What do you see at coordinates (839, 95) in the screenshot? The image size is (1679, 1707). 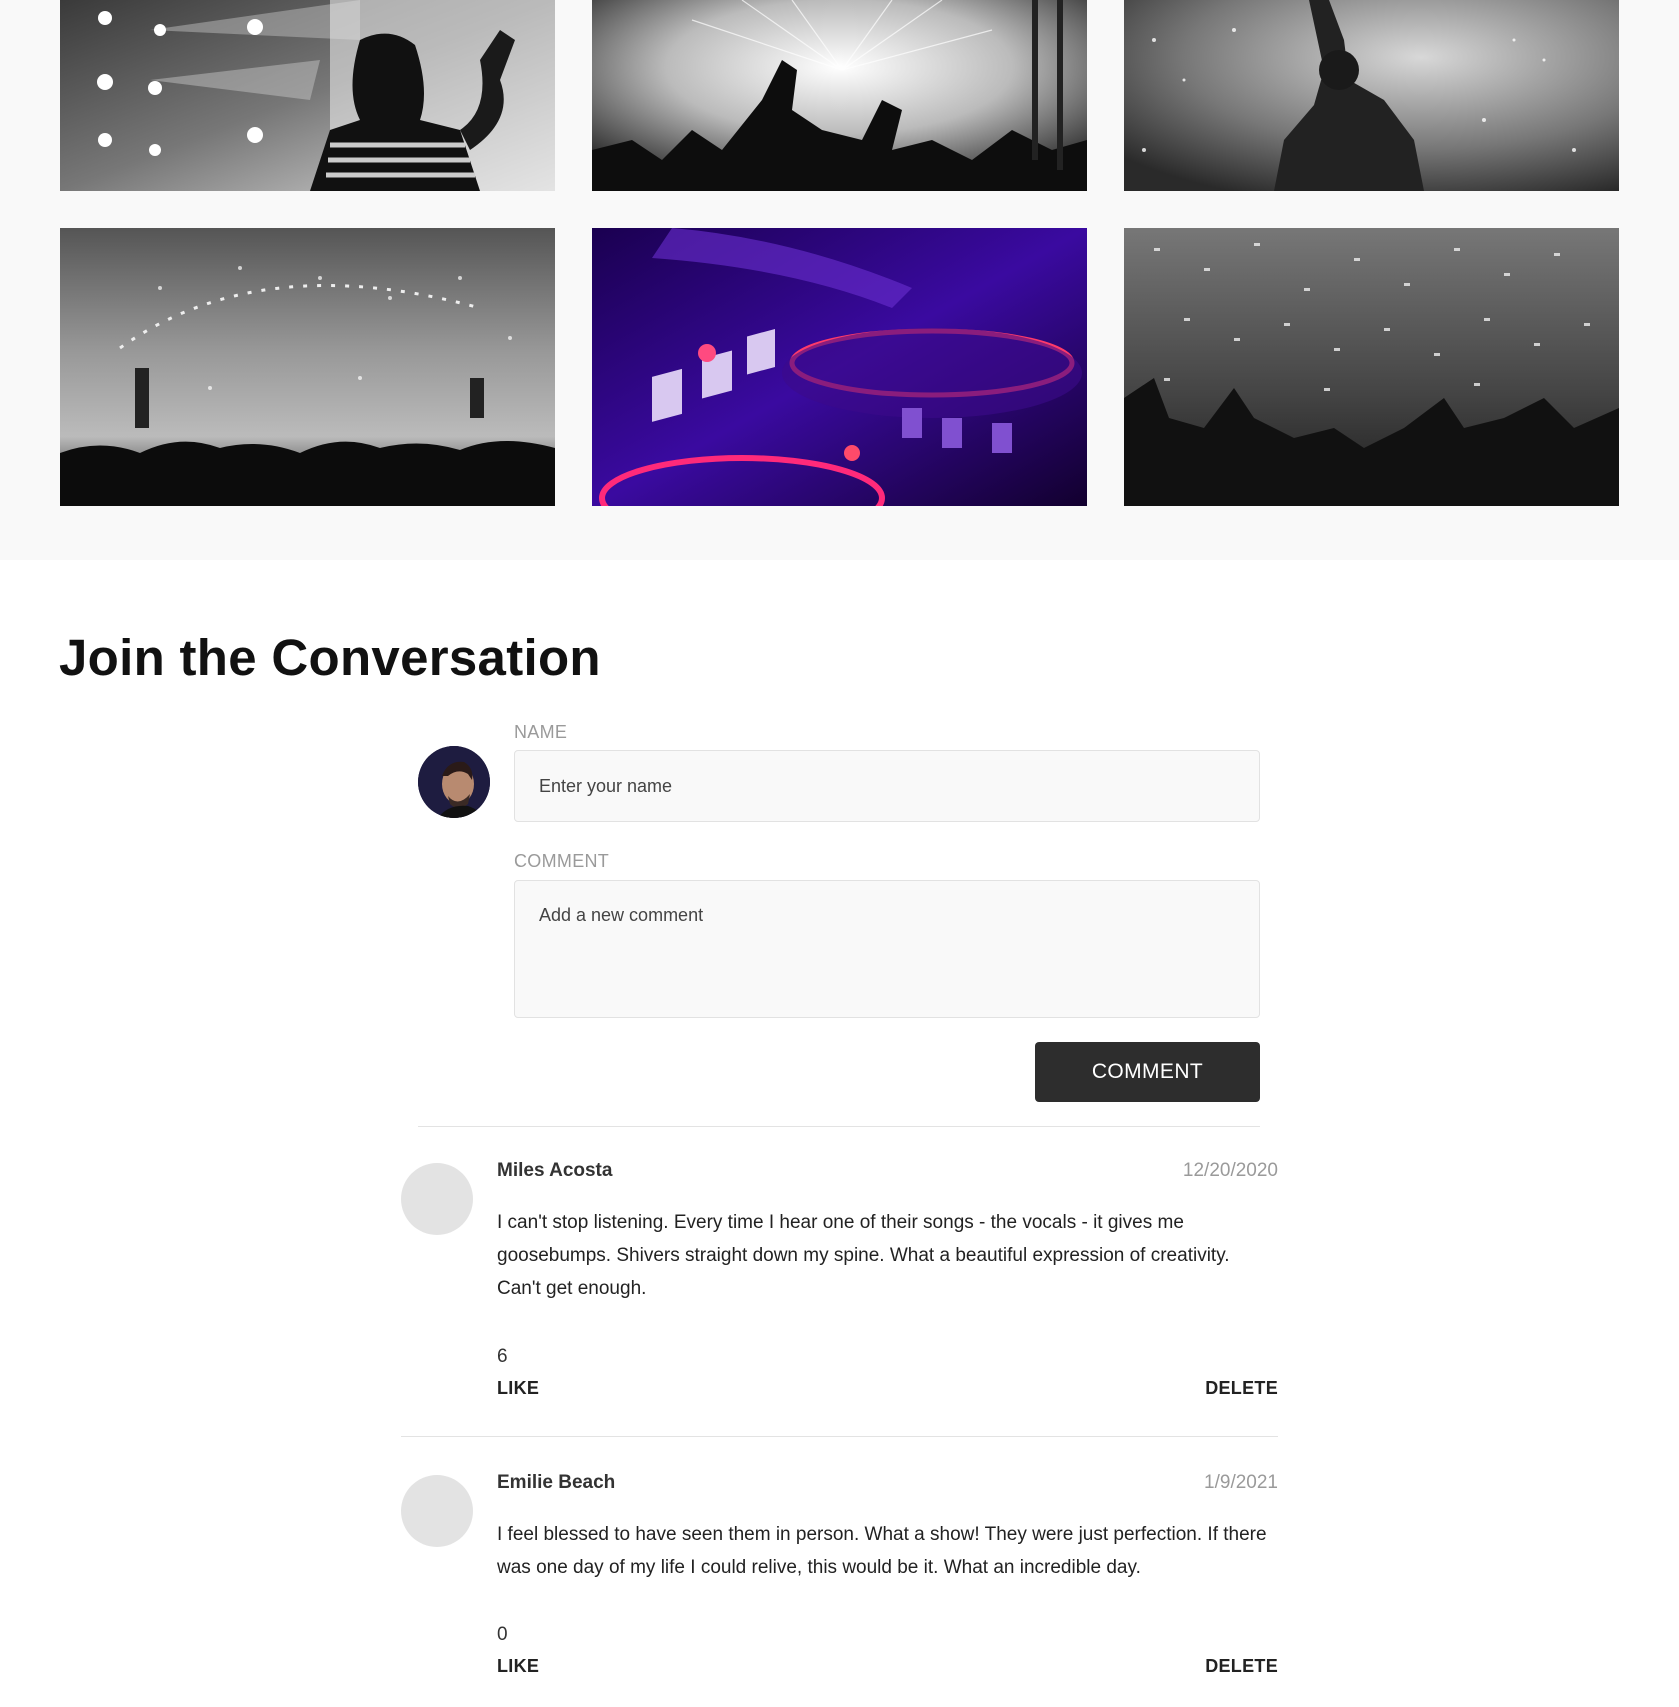 I see `gallery-image-fireworks` at bounding box center [839, 95].